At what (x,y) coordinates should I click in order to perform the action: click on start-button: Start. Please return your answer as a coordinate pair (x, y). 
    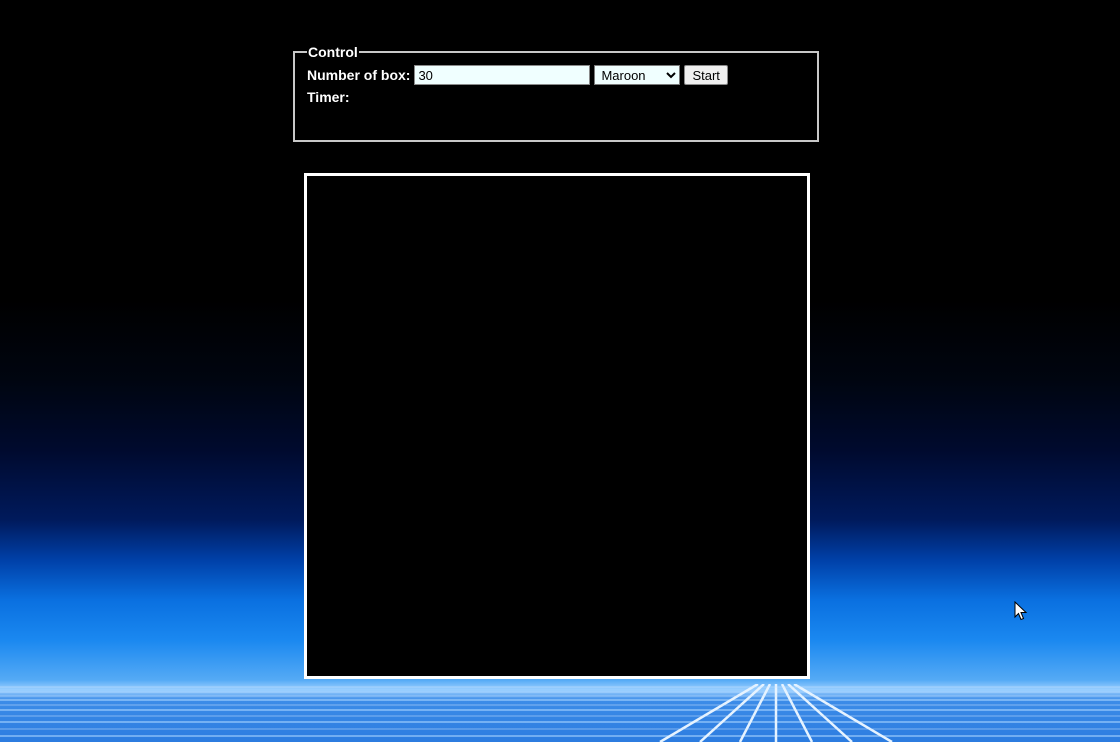
    Looking at the image, I should click on (706, 75).